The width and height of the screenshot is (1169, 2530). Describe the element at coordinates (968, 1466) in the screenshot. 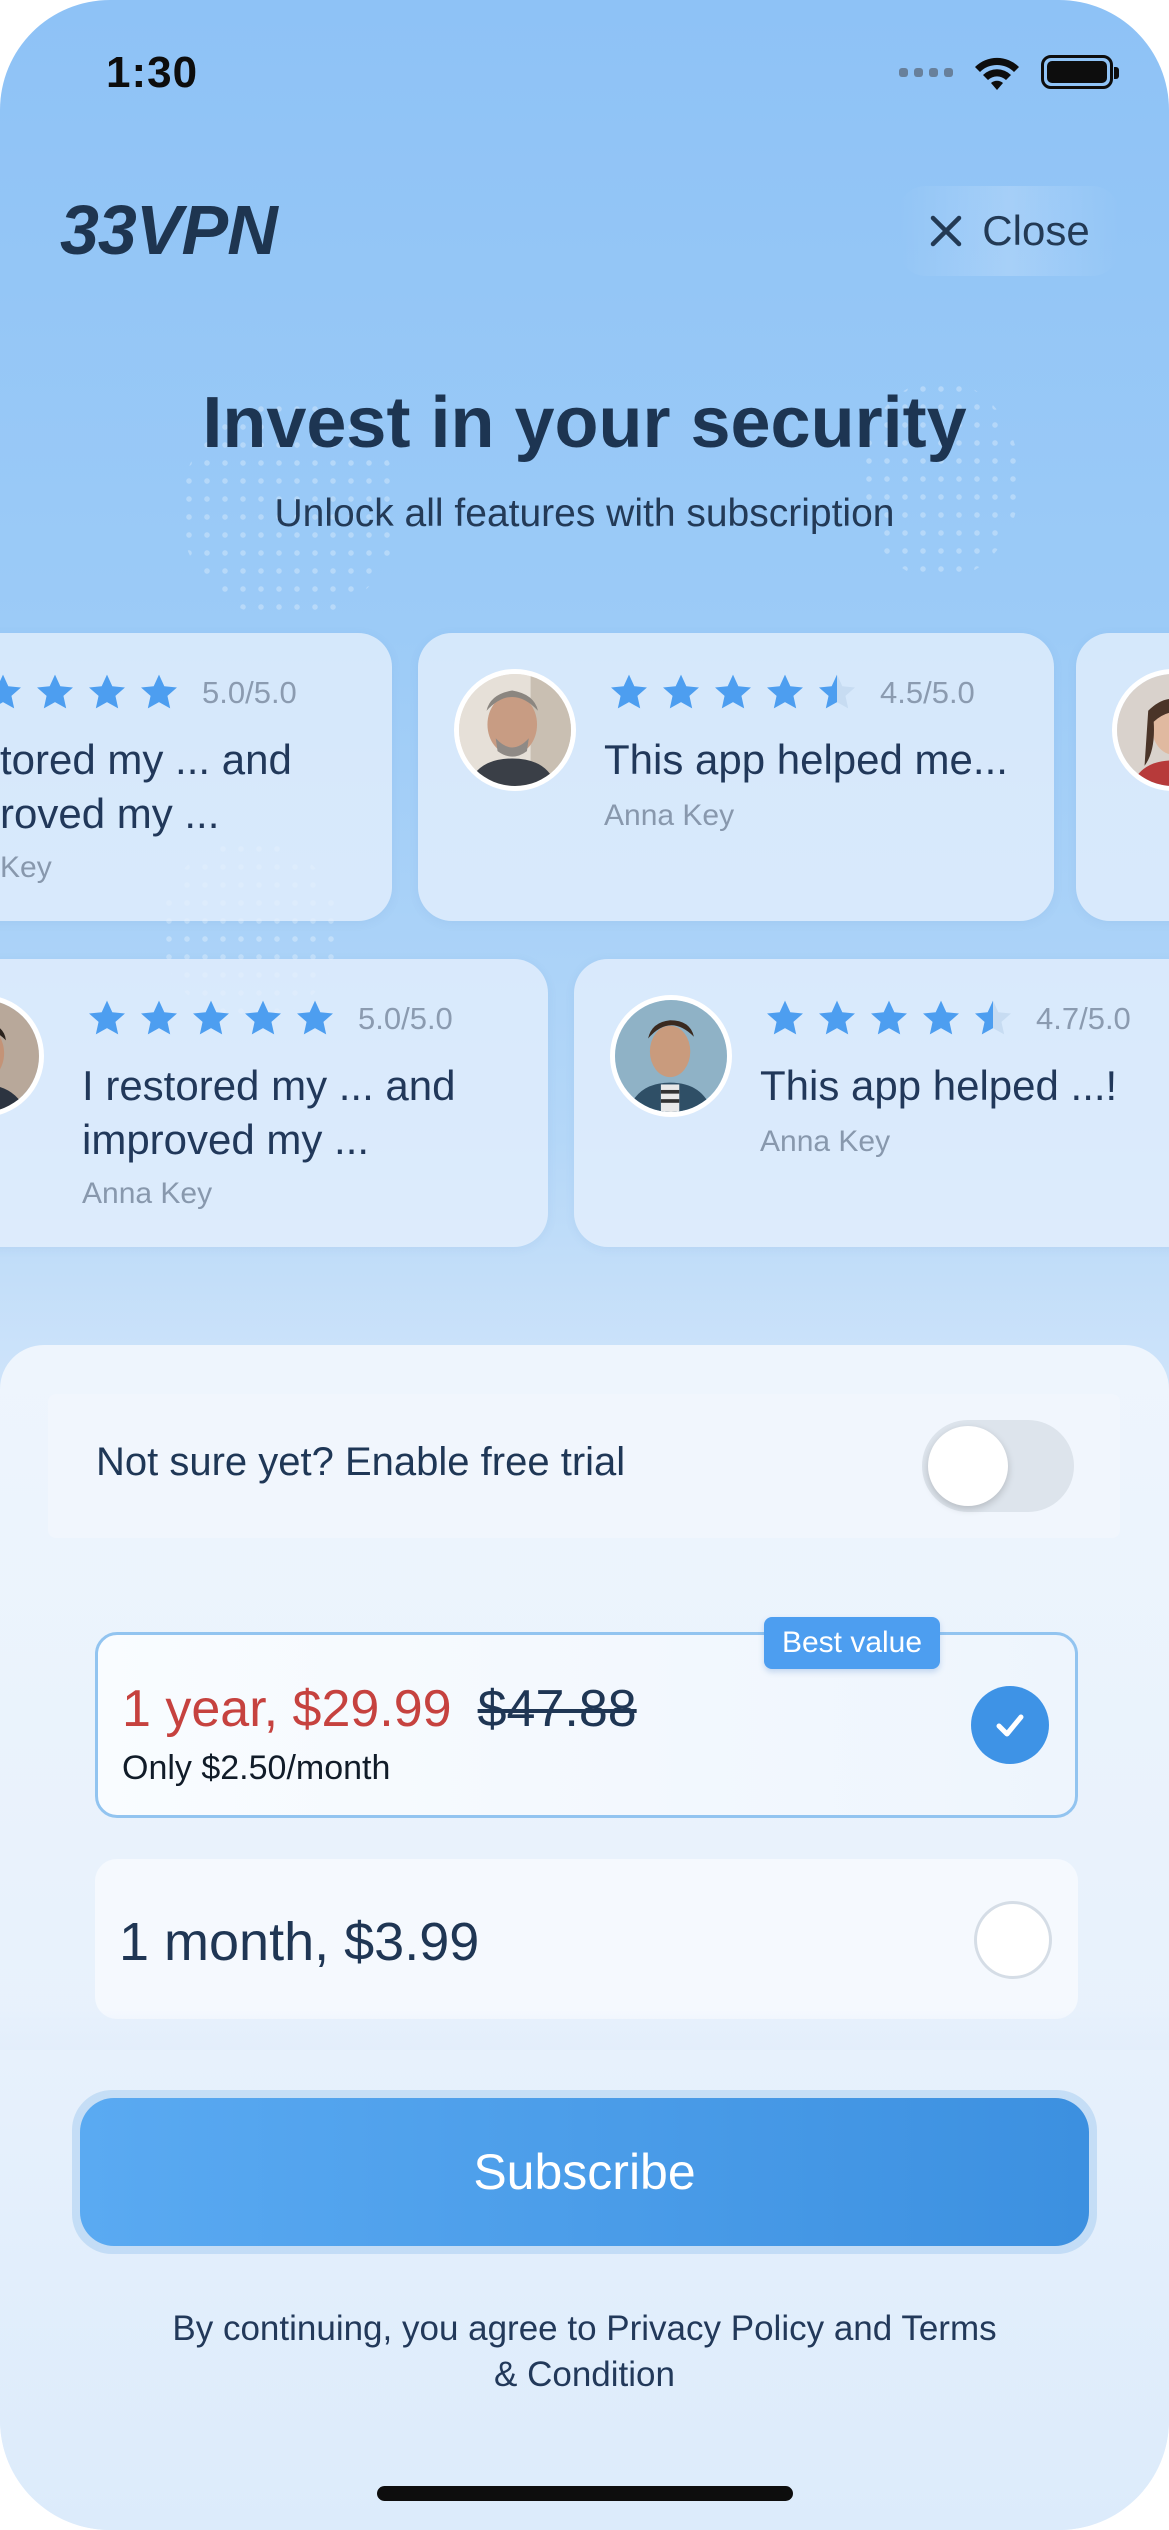

I see `toggle-knob` at that location.